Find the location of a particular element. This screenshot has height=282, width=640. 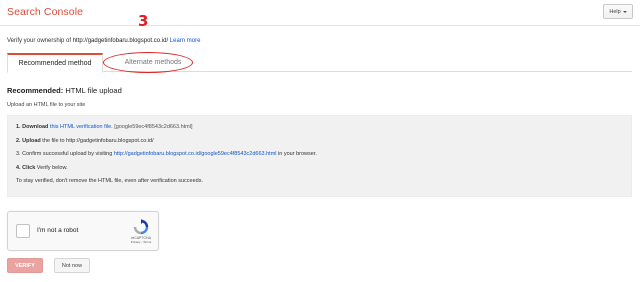

recaptcha-logo: reCAPTCHA Privacy - Terms is located at coordinates (141, 231).